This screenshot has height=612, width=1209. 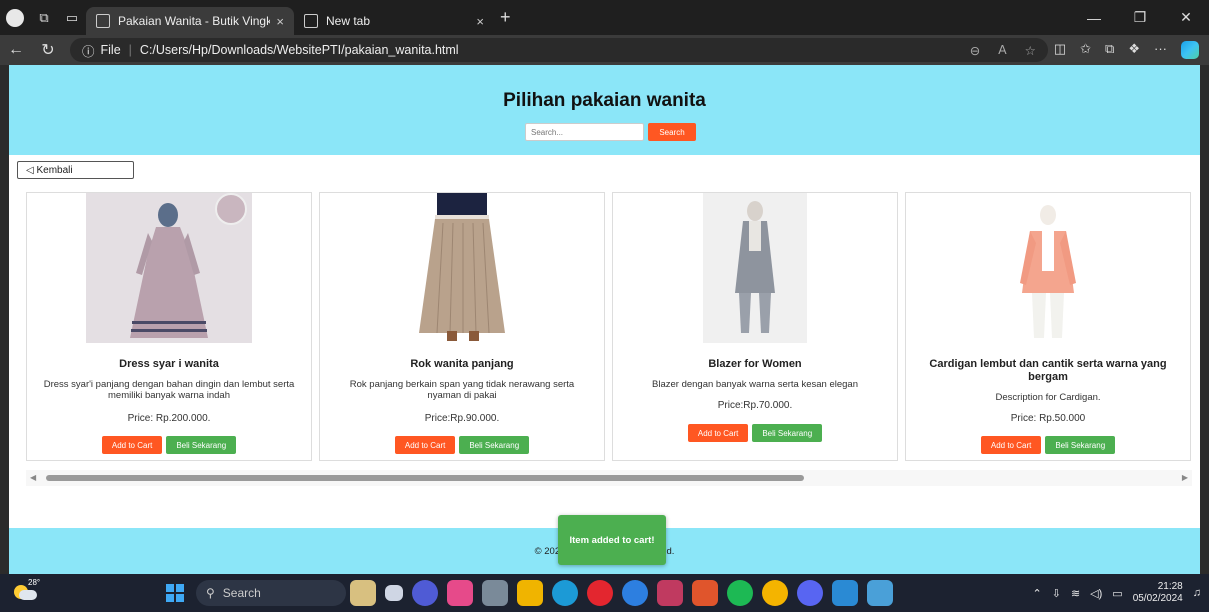 I want to click on read-aloud-icon: A, so click(x=1002, y=50).